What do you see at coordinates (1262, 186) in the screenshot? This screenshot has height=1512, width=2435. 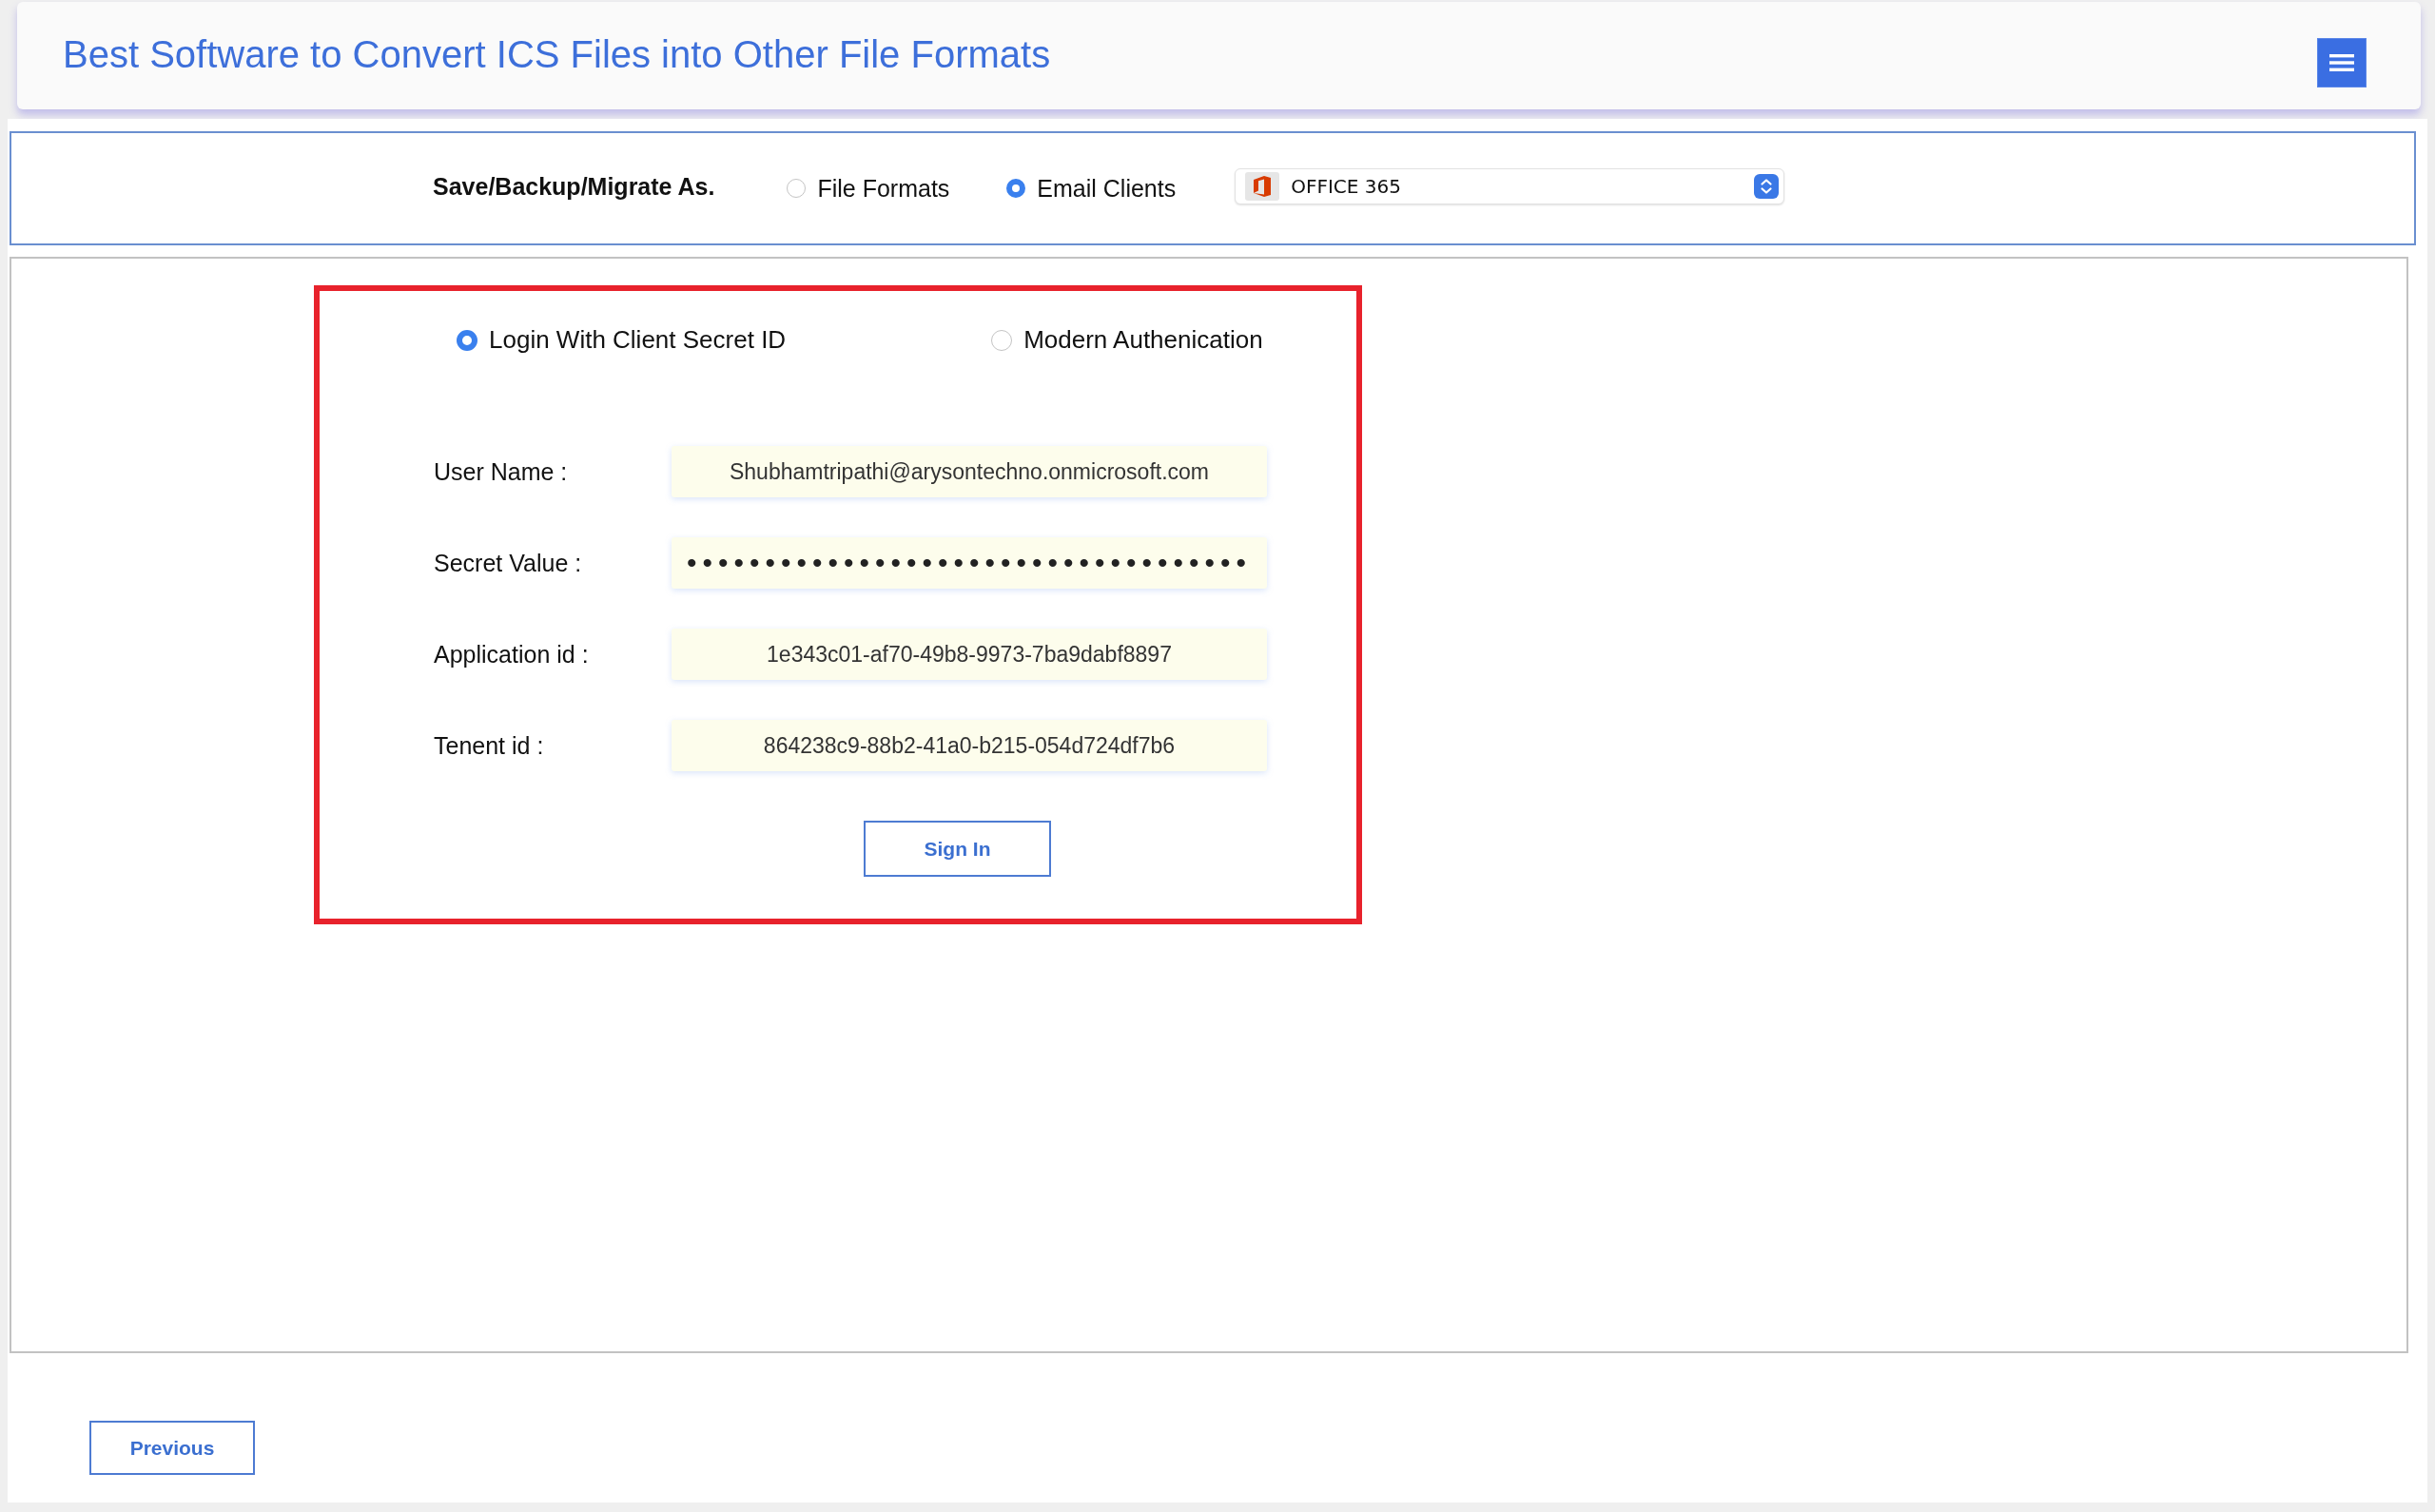 I see `office-logo-icon` at bounding box center [1262, 186].